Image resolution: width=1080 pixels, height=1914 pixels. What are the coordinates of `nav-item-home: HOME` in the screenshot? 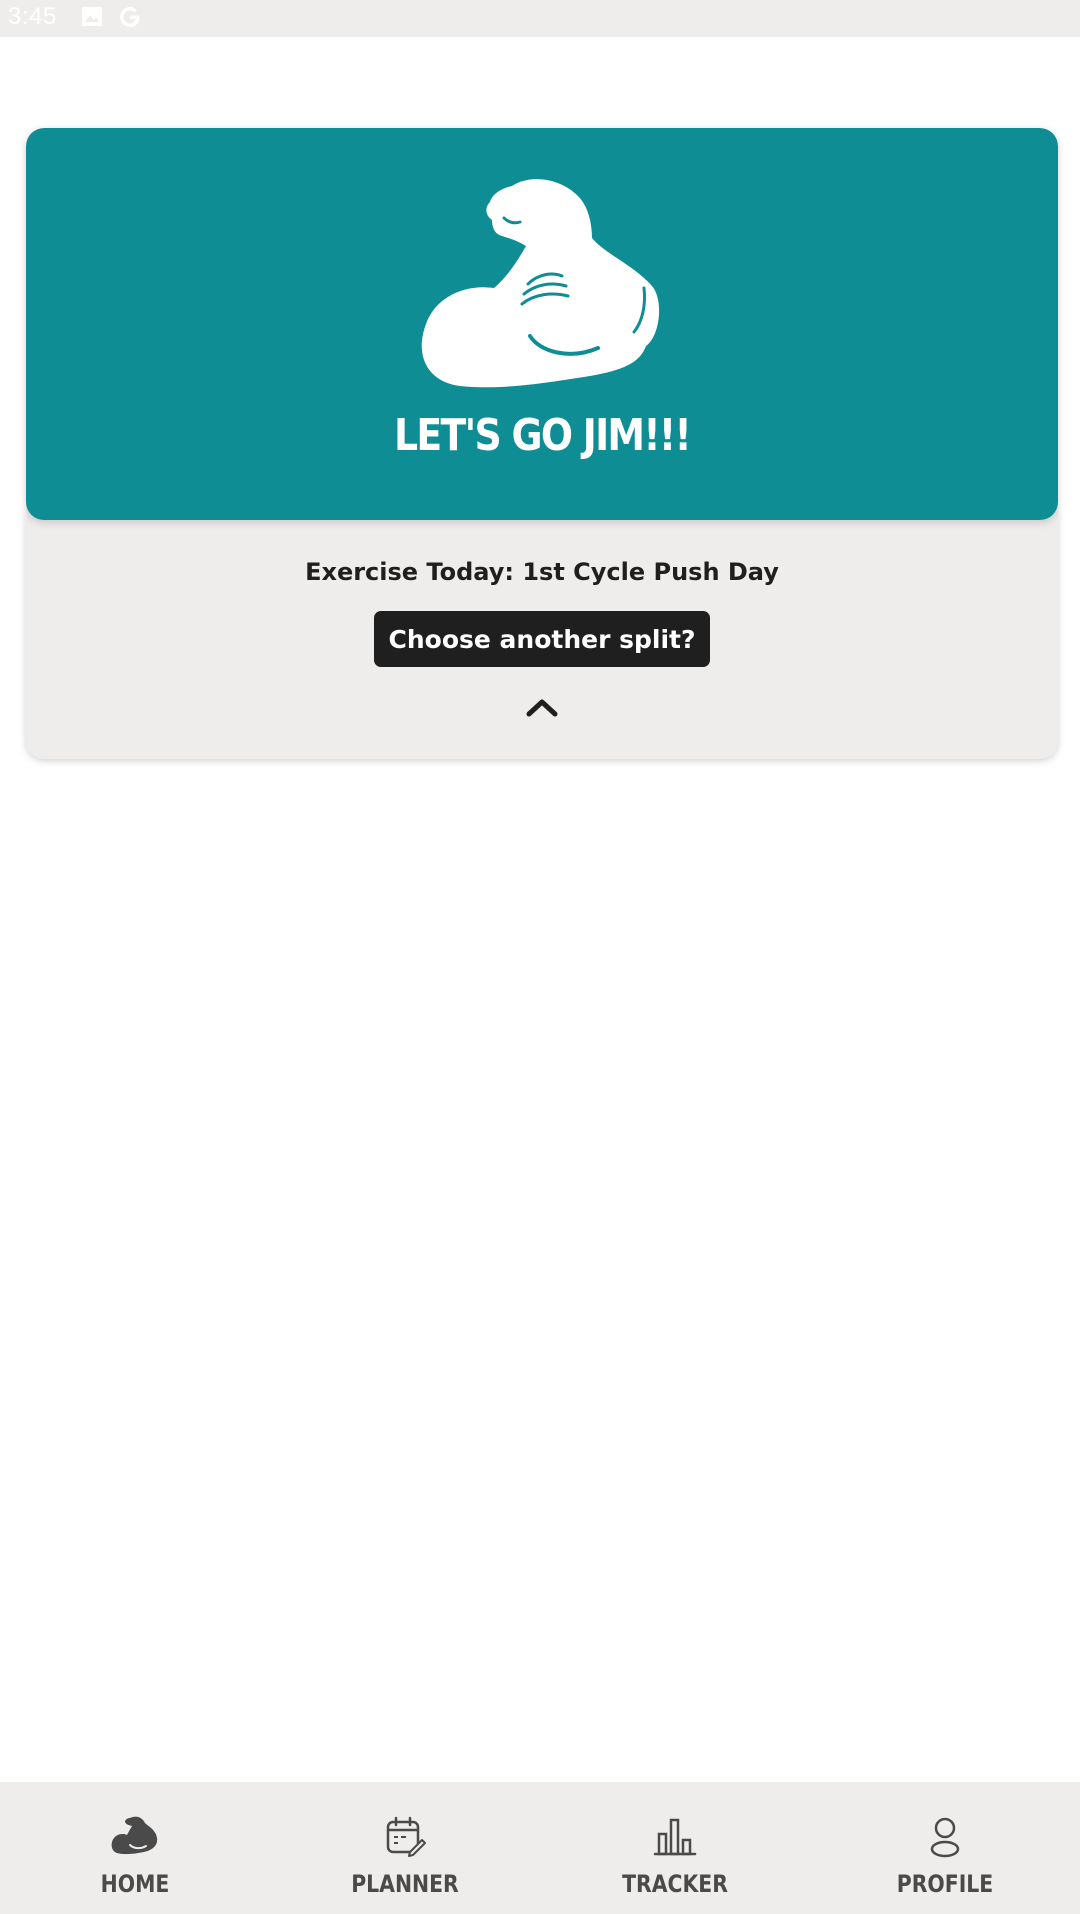 It's located at (135, 1848).